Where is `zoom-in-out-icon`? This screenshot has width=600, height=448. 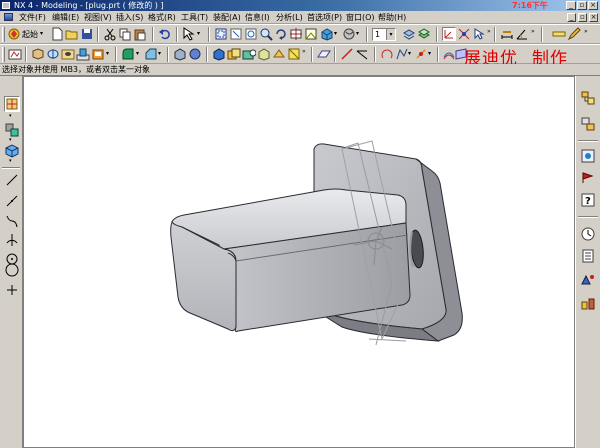
zoom-in-out-icon is located at coordinates (266, 34).